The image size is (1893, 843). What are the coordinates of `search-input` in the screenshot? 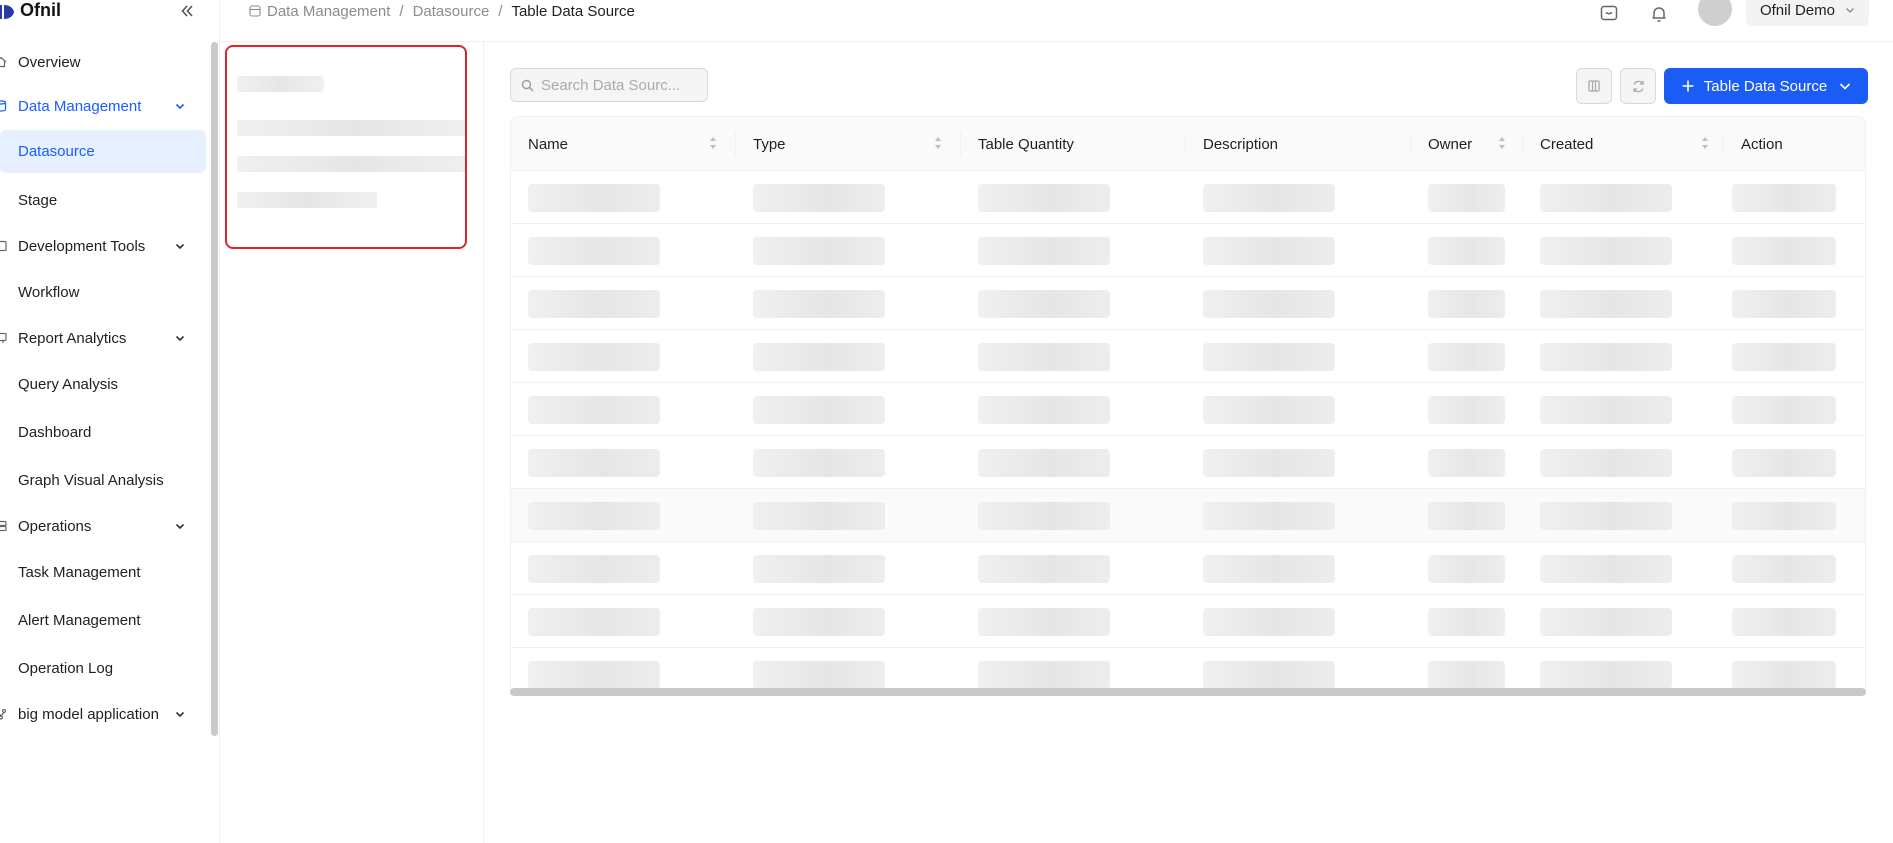 It's located at (616, 85).